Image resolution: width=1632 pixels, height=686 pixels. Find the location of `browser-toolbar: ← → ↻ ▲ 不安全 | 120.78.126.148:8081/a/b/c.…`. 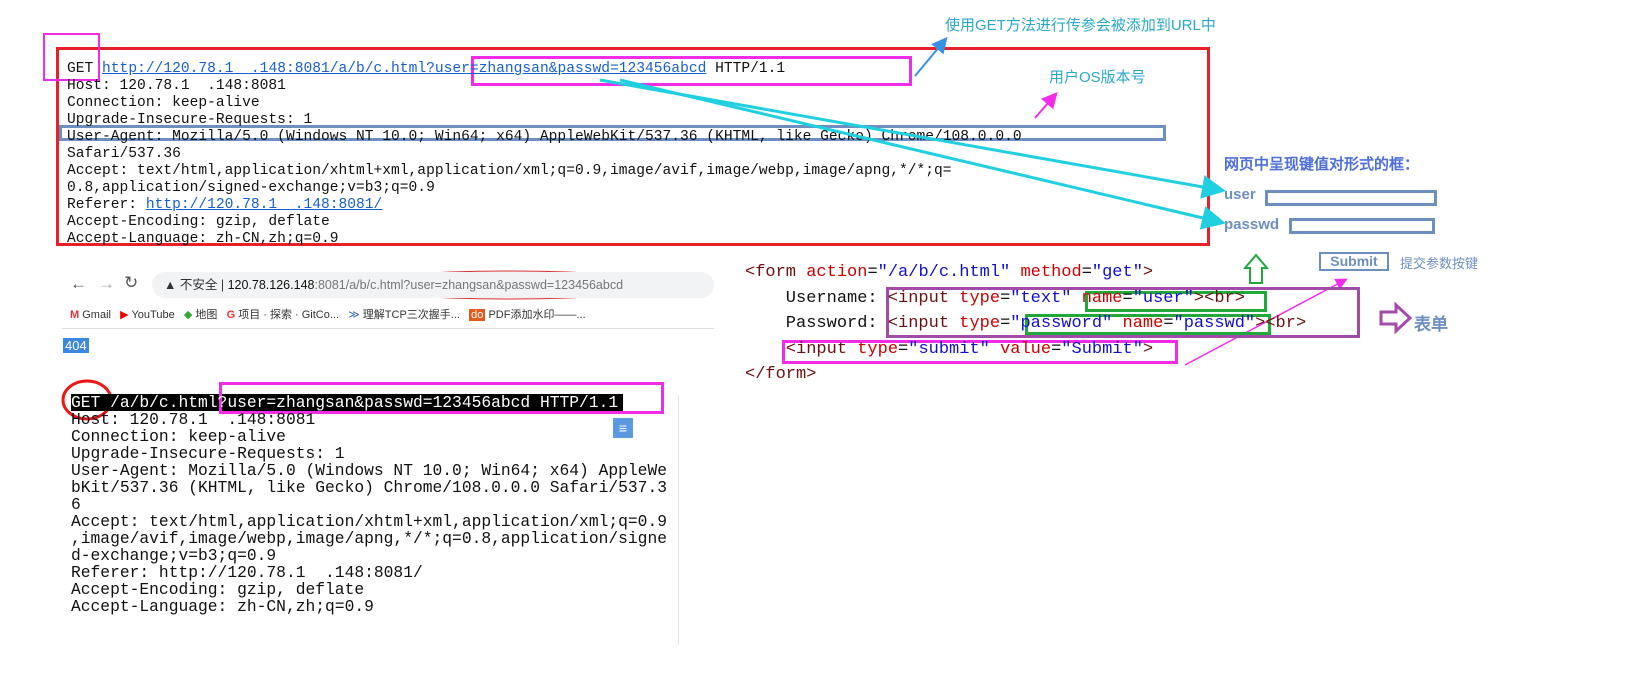

browser-toolbar: ← → ↻ ▲ 不安全 | 120.78.126.148:8081/a/b/c.… is located at coordinates (388, 298).